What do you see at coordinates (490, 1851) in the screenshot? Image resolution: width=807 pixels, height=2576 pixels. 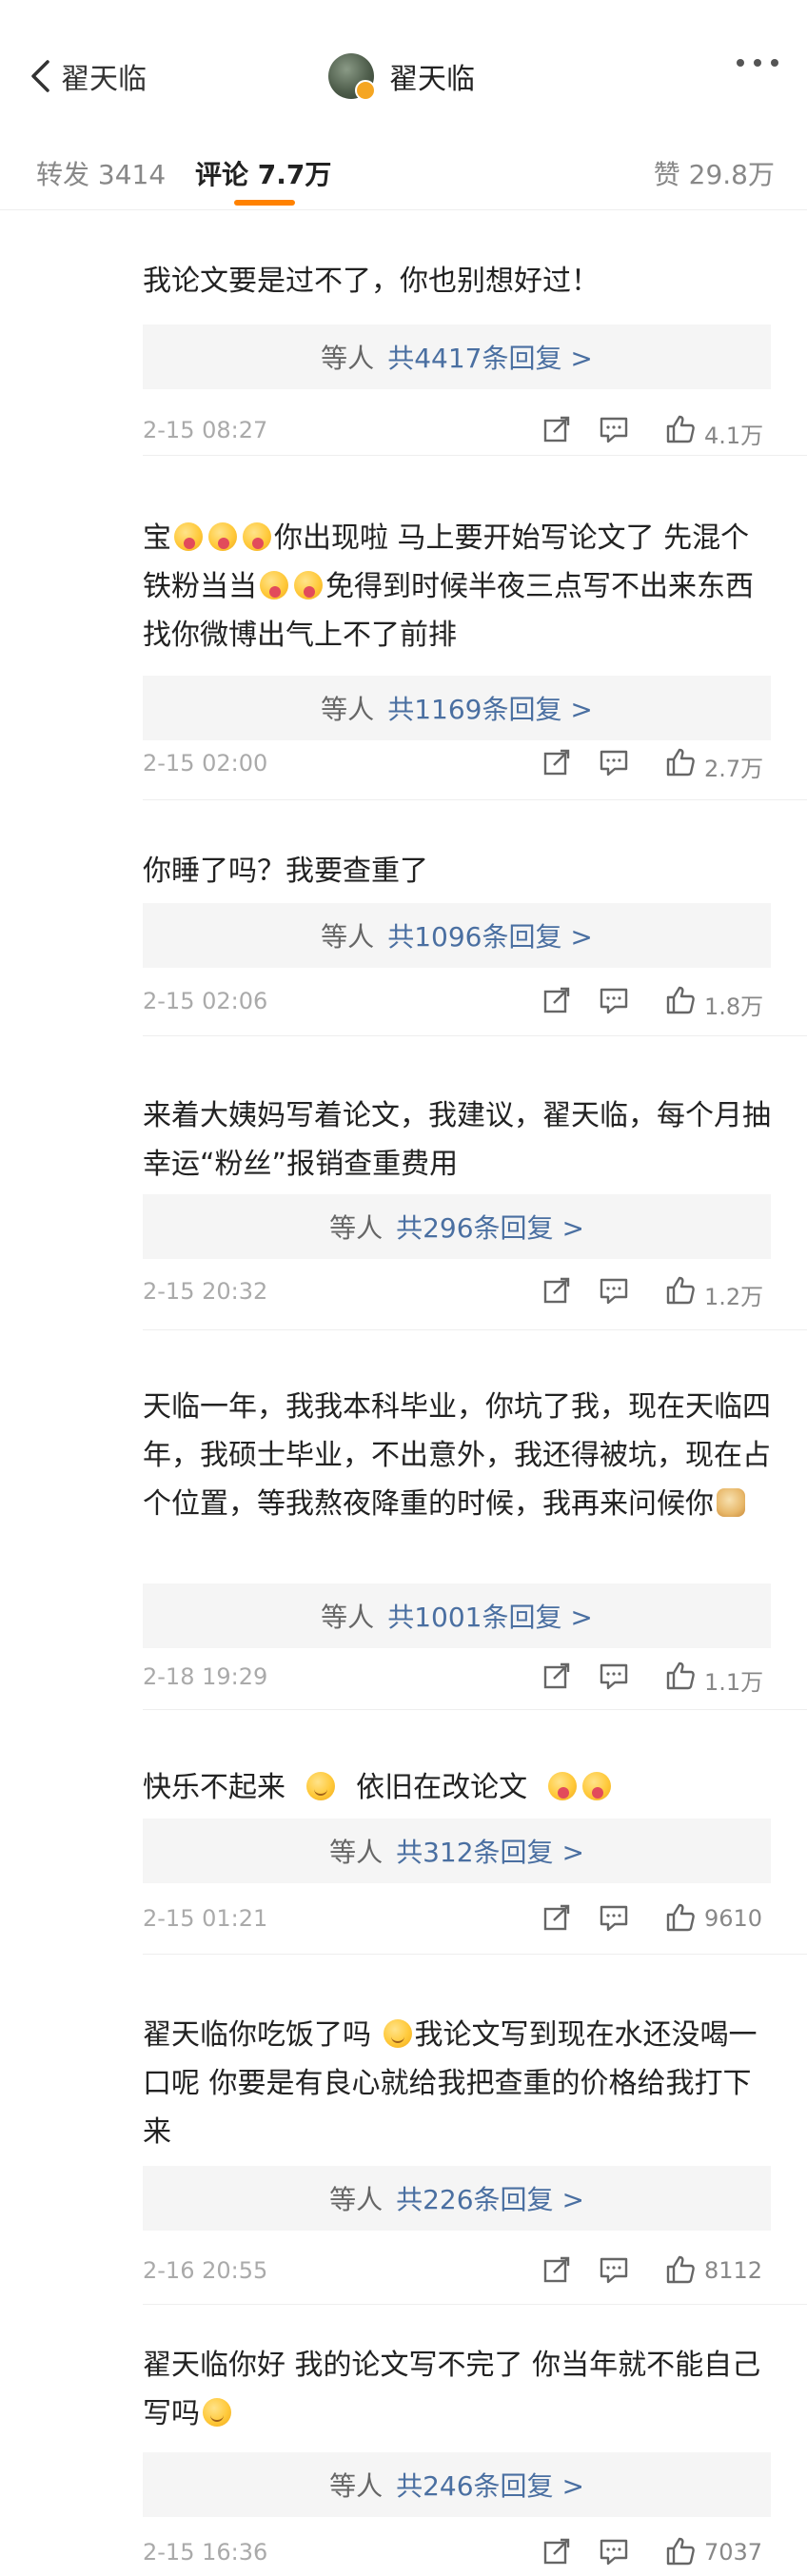 I see `reply-count-link: 共312条回复 >` at bounding box center [490, 1851].